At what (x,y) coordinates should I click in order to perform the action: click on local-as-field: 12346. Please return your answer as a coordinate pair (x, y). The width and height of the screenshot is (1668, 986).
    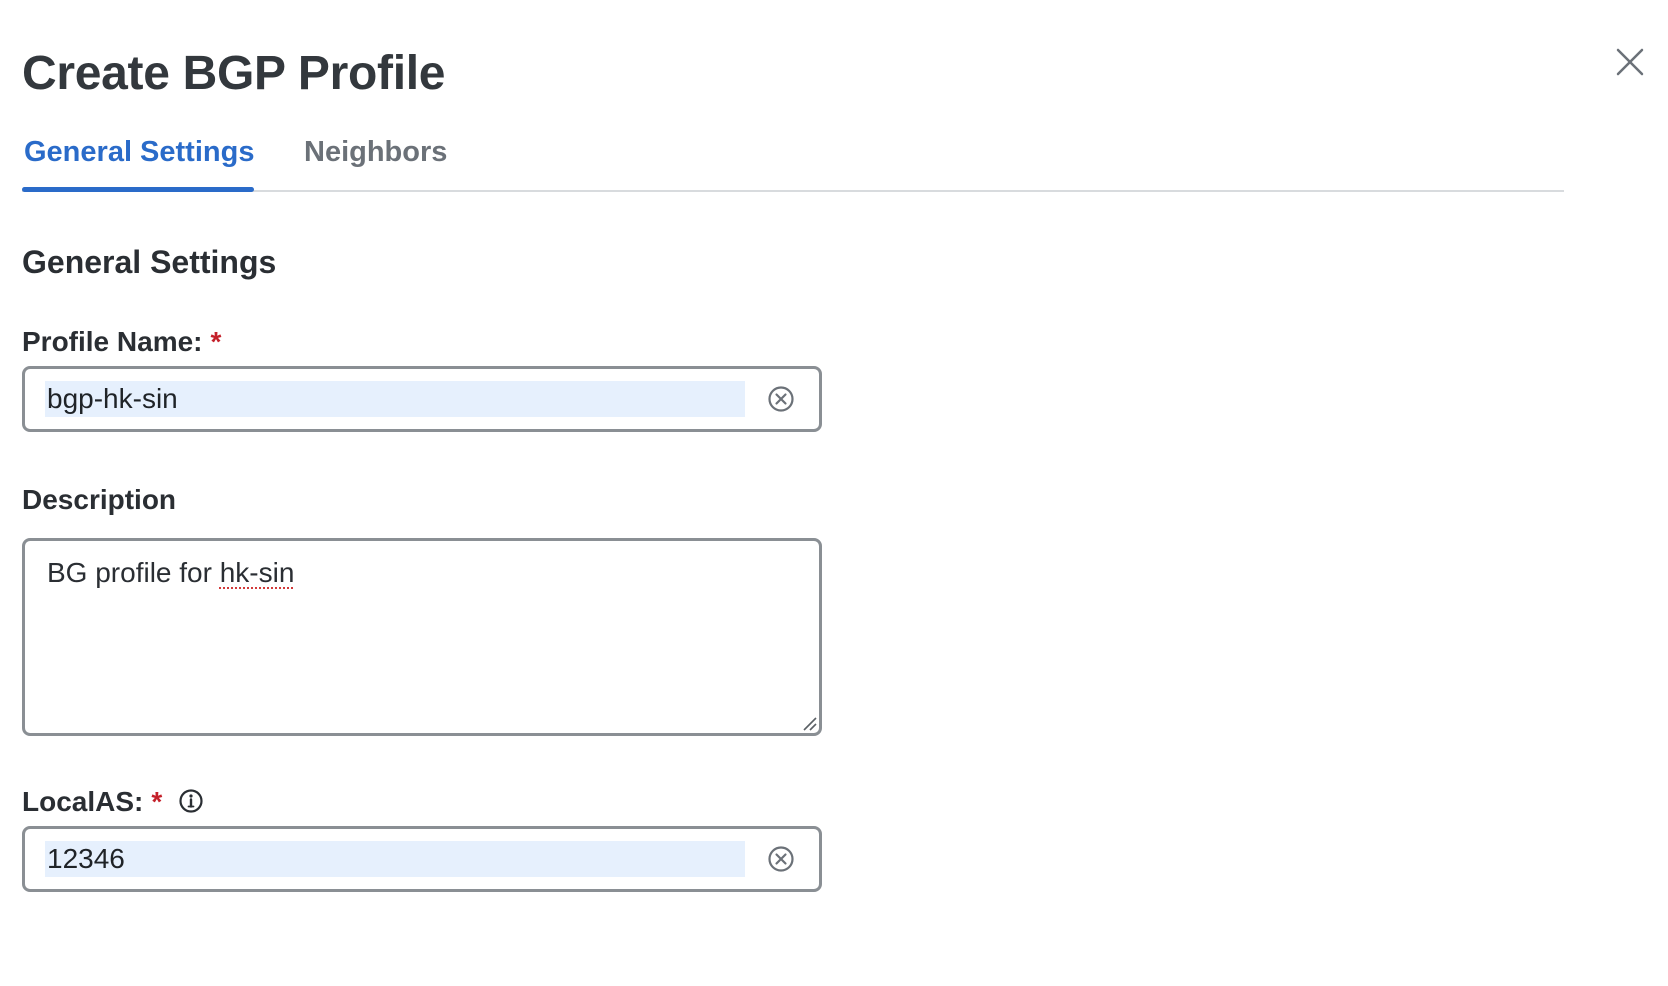
    Looking at the image, I should click on (422, 859).